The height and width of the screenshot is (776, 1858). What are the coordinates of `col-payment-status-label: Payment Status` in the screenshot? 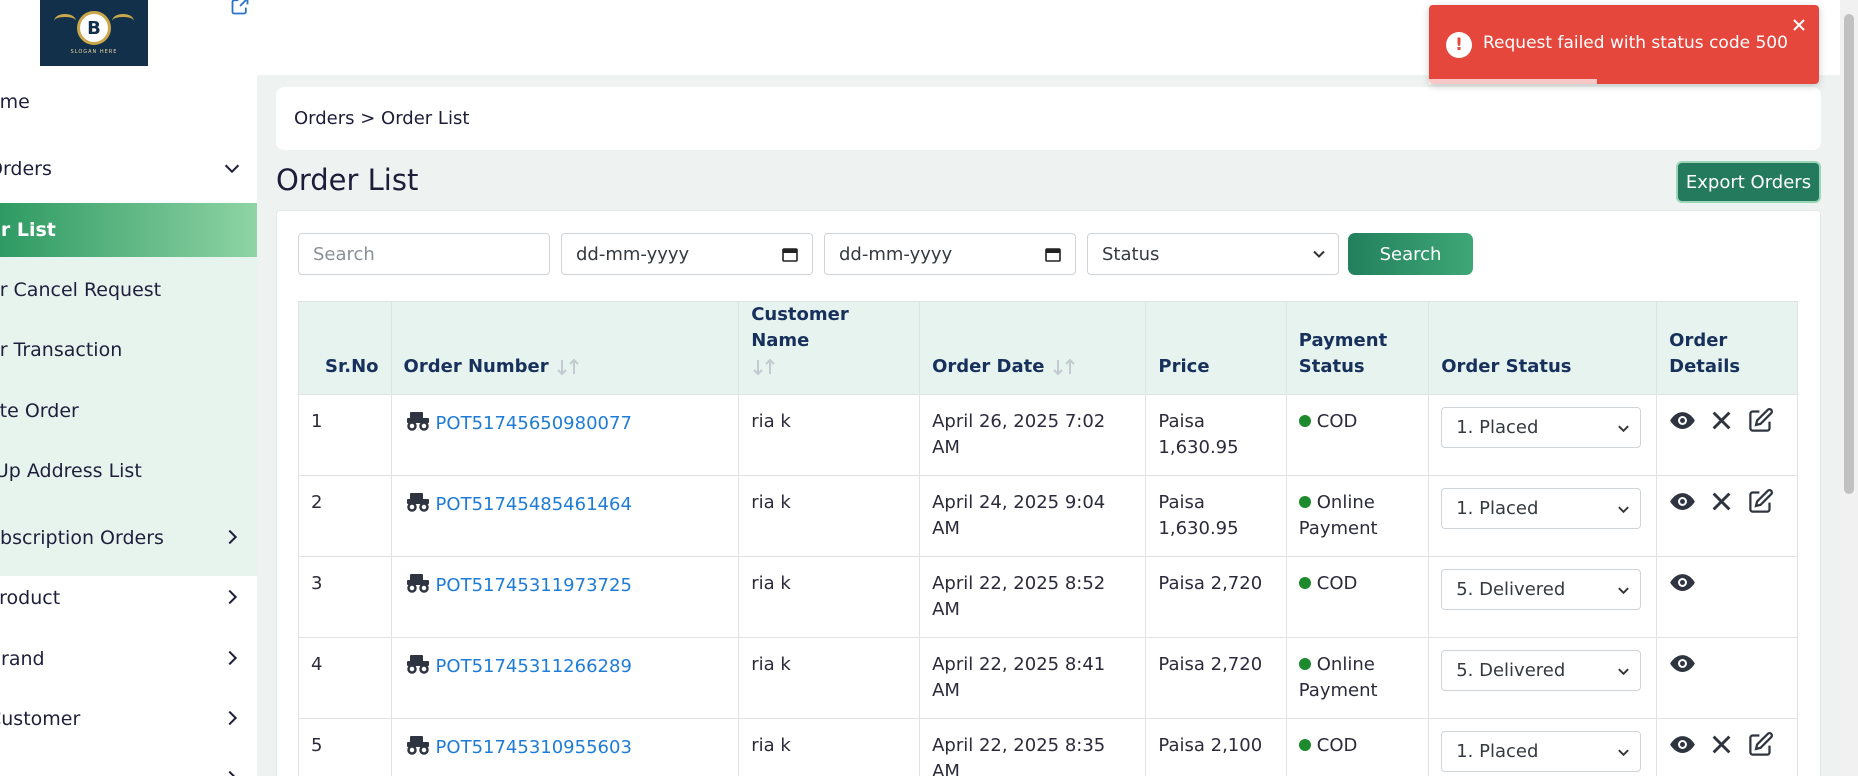 It's located at (1343, 353).